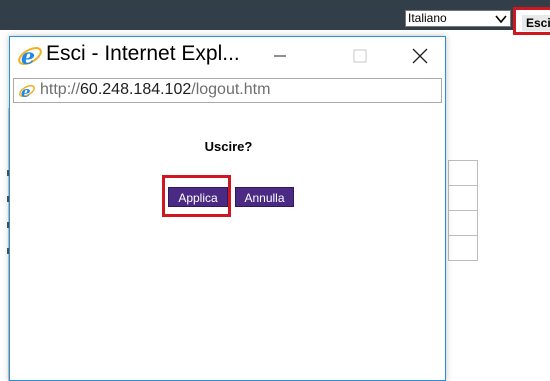  What do you see at coordinates (501, 19) in the screenshot?
I see `chevron-down-icon` at bounding box center [501, 19].